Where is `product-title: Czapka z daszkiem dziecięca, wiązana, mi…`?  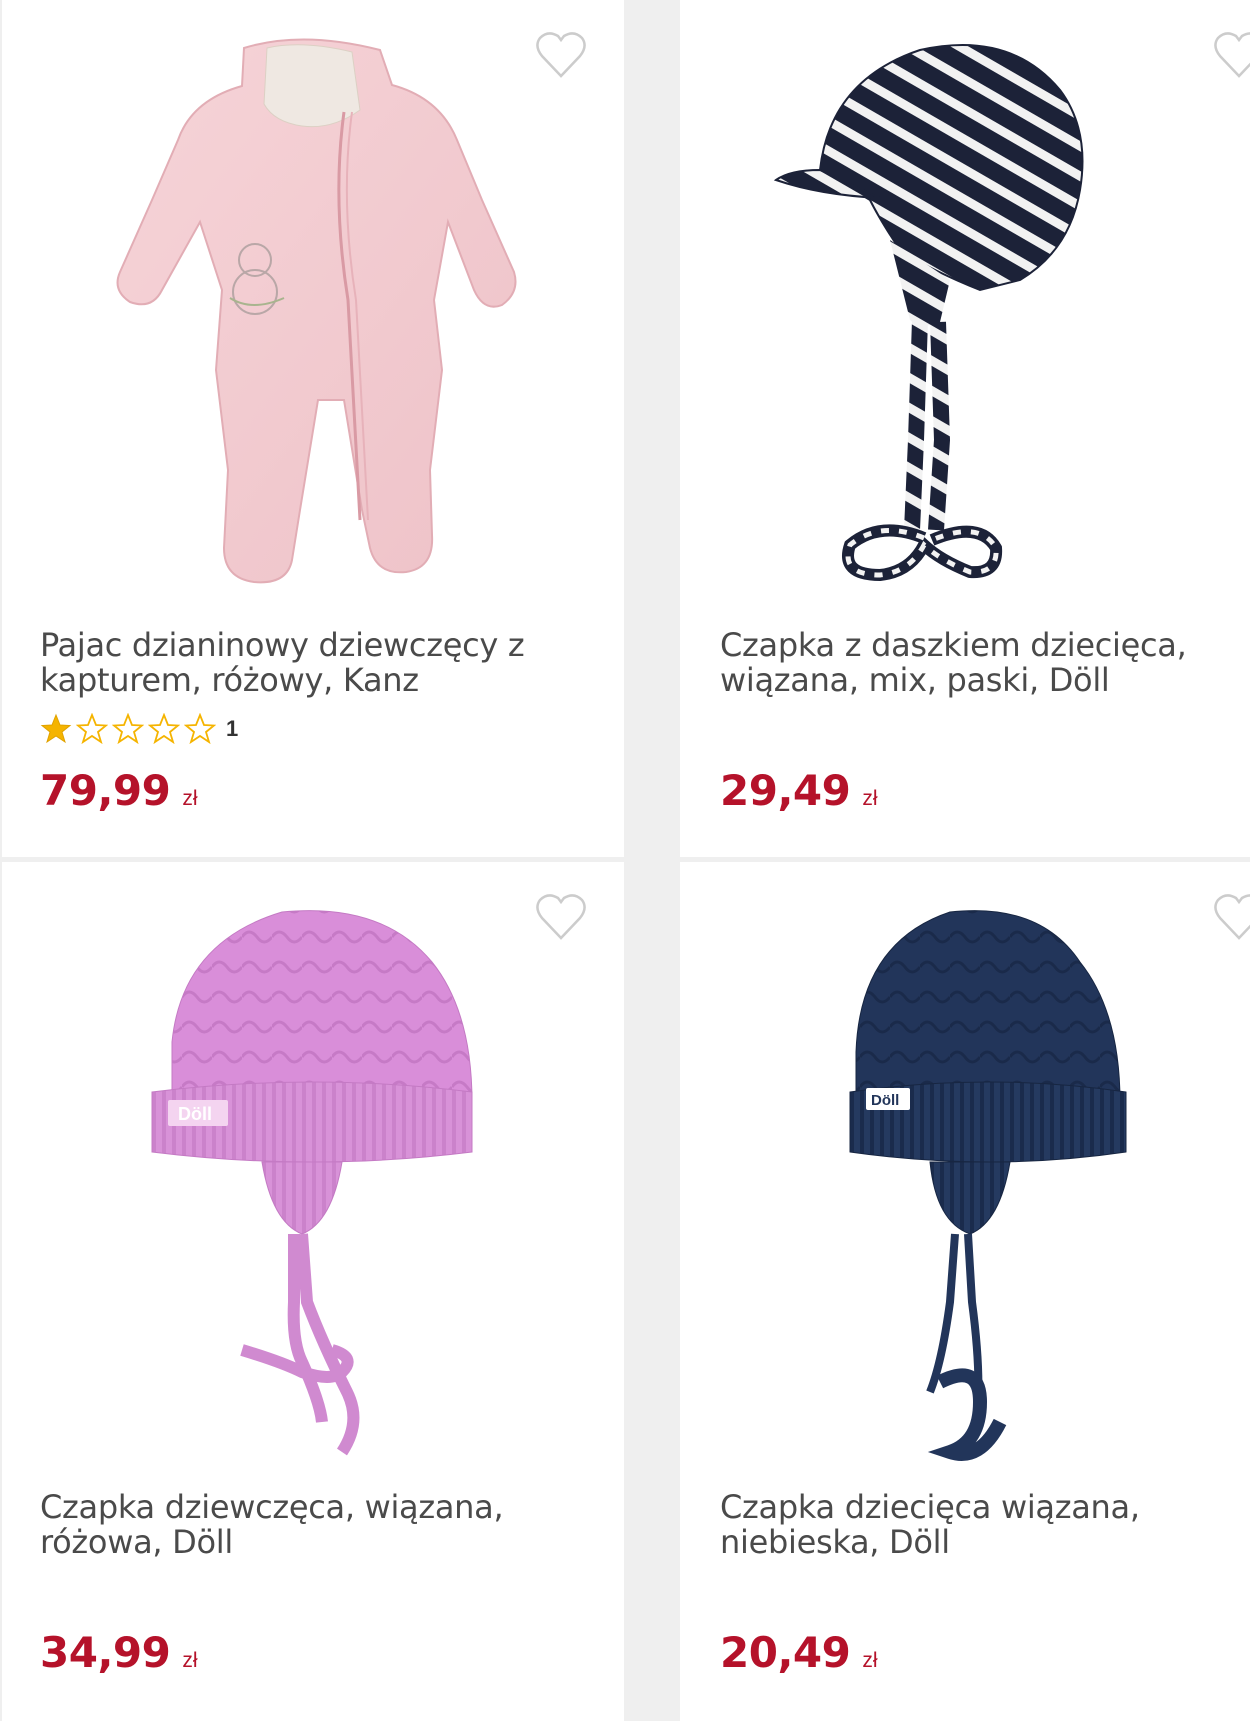
product-title: Czapka z daszkiem dziecięca, wiązana, mi… is located at coordinates (985, 663).